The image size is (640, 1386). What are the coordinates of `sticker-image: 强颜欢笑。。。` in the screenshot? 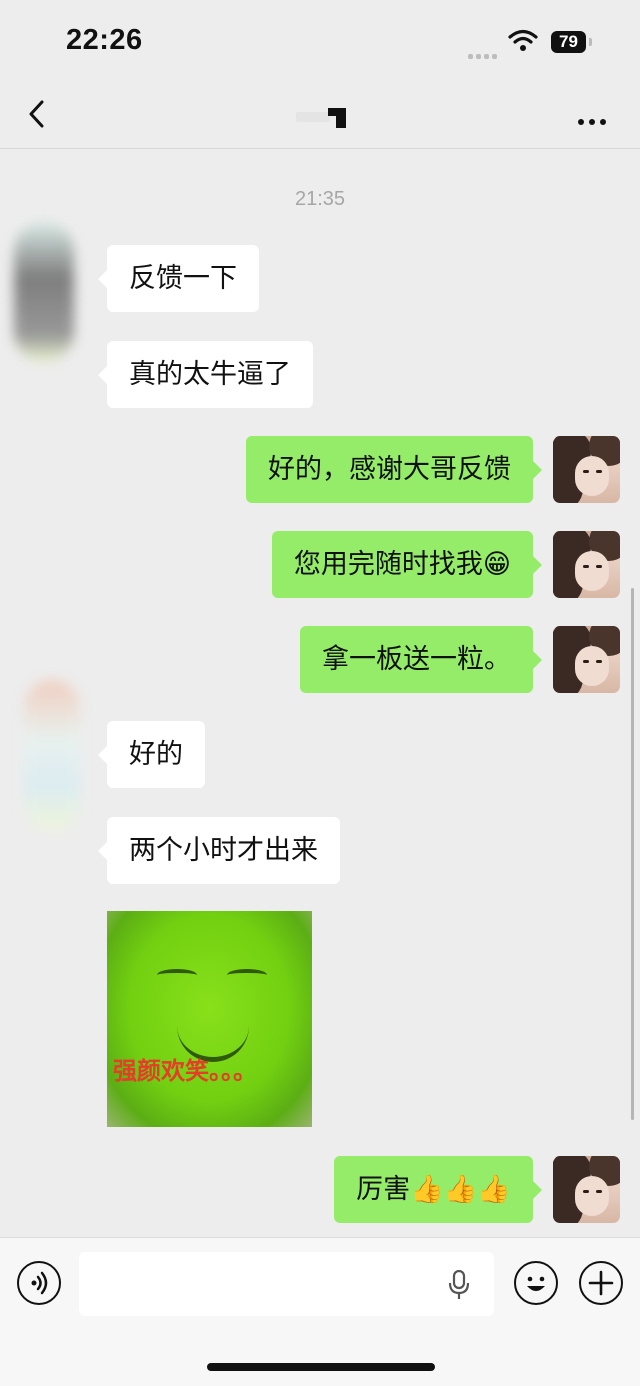 It's located at (209, 1019).